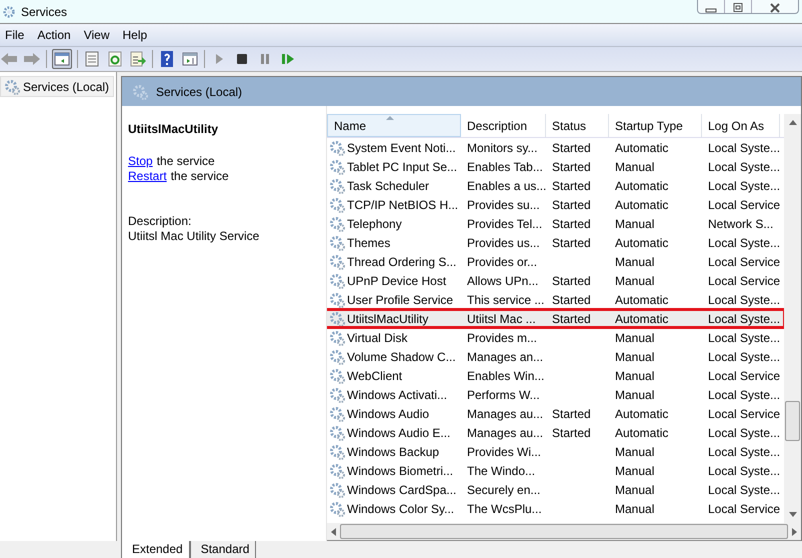 This screenshot has width=802, height=558. I want to click on help-icon, so click(167, 59).